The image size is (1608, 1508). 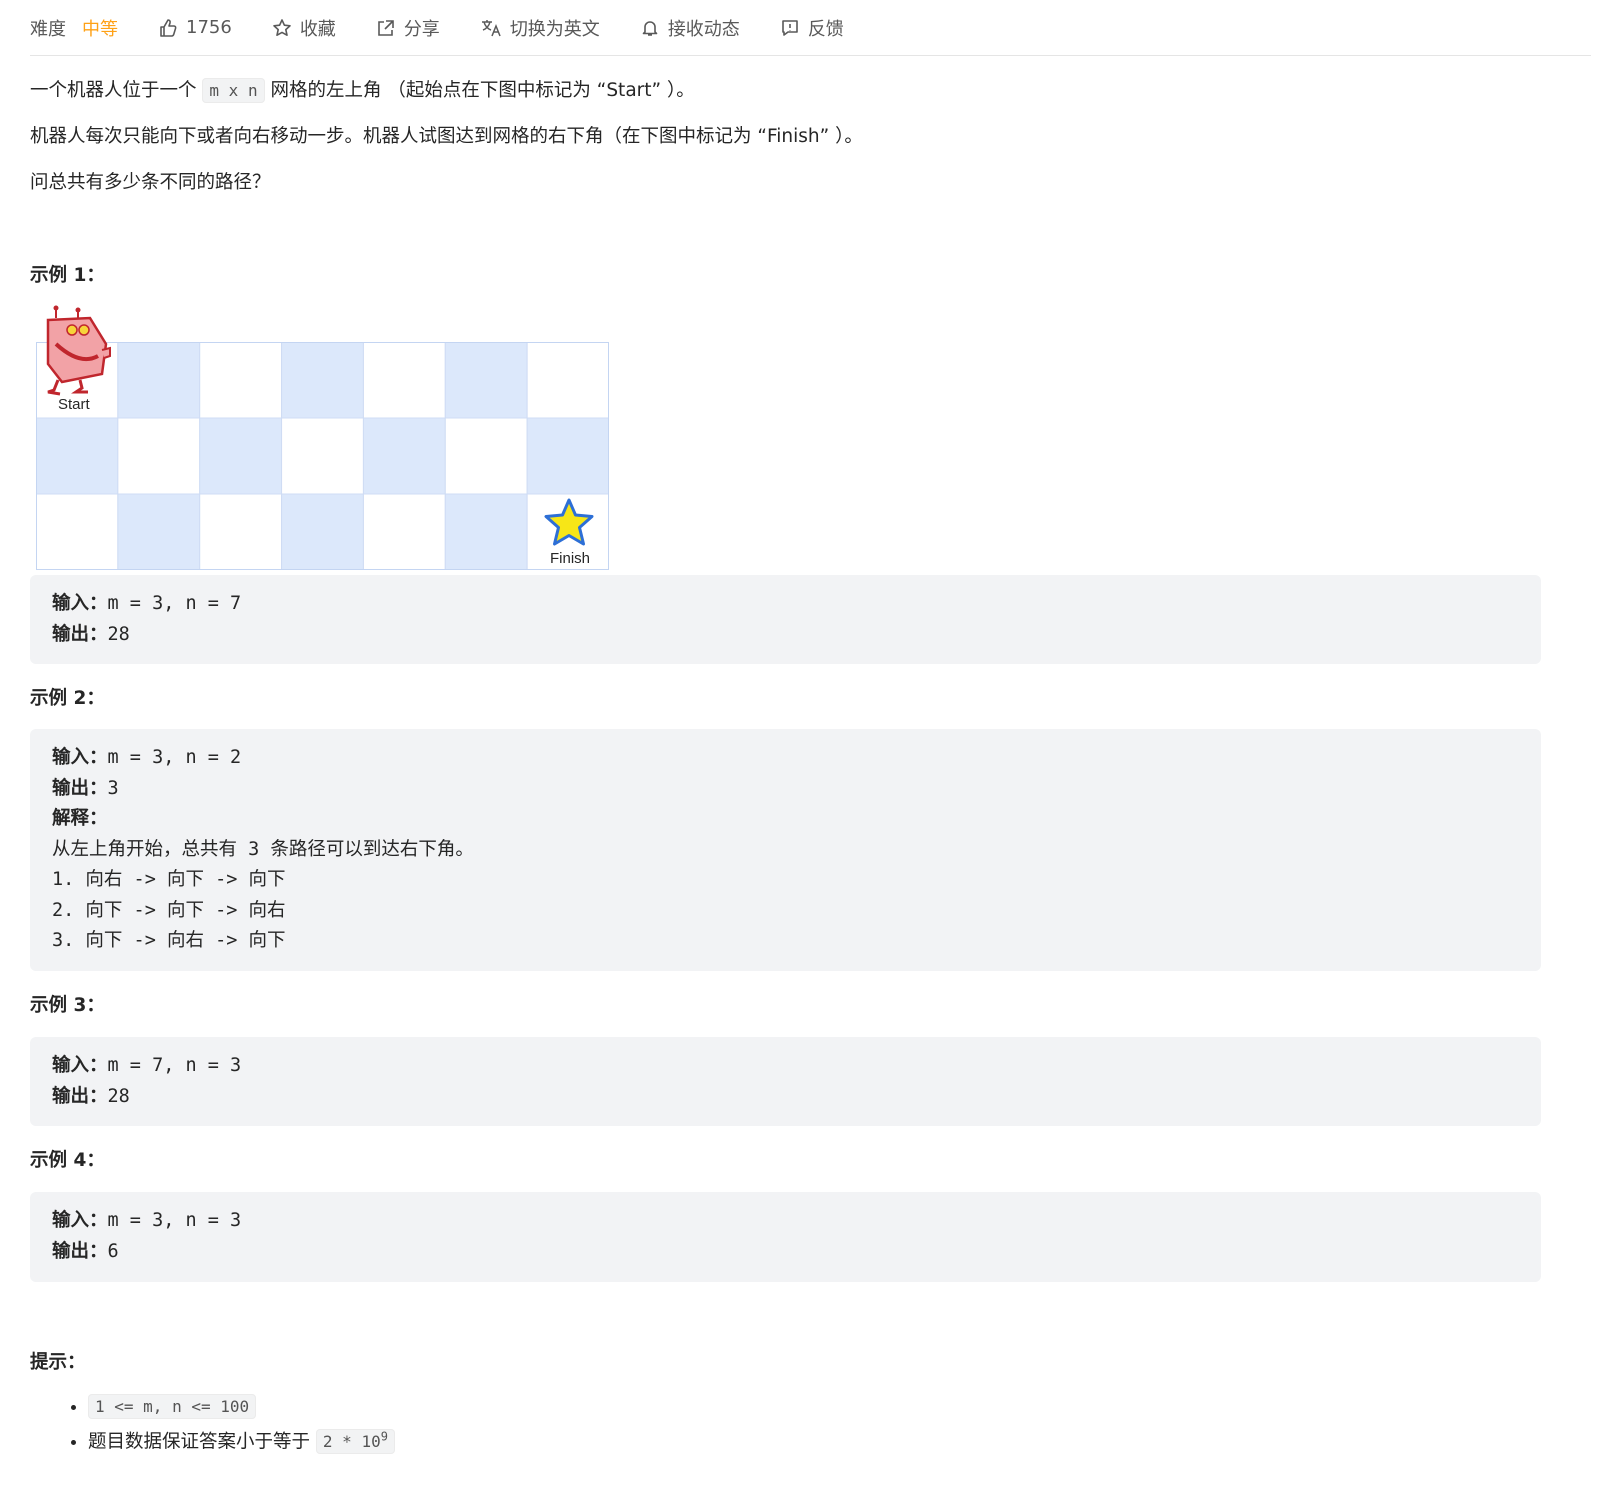 What do you see at coordinates (147, 603) in the screenshot?
I see `example-1-input-line: 输入：m = 3, n = 7` at bounding box center [147, 603].